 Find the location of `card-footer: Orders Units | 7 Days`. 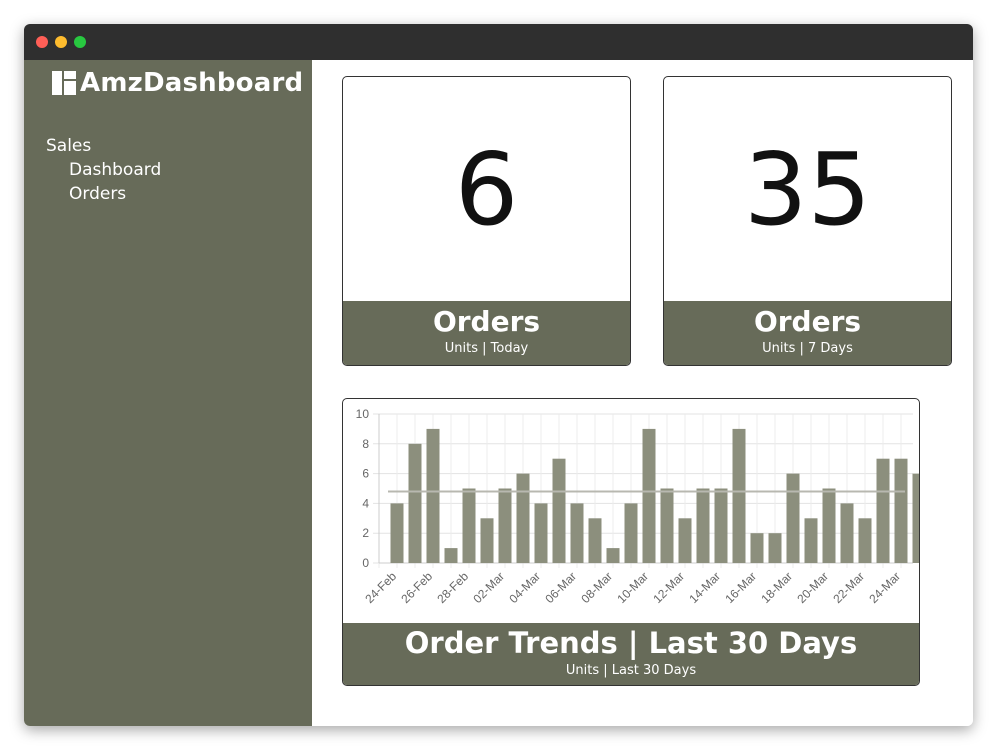

card-footer: Orders Units | 7 Days is located at coordinates (807, 333).